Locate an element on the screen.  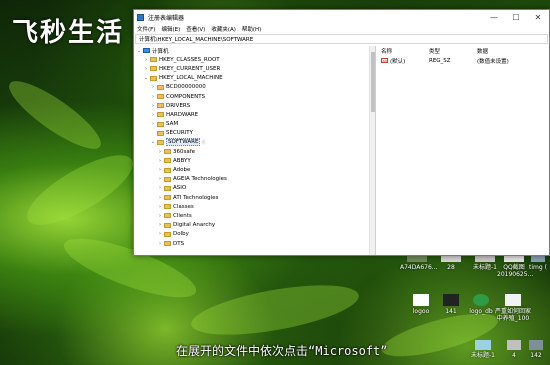
tree-node-digital-anarchy: › Digital Anarchy is located at coordinates (254, 225).